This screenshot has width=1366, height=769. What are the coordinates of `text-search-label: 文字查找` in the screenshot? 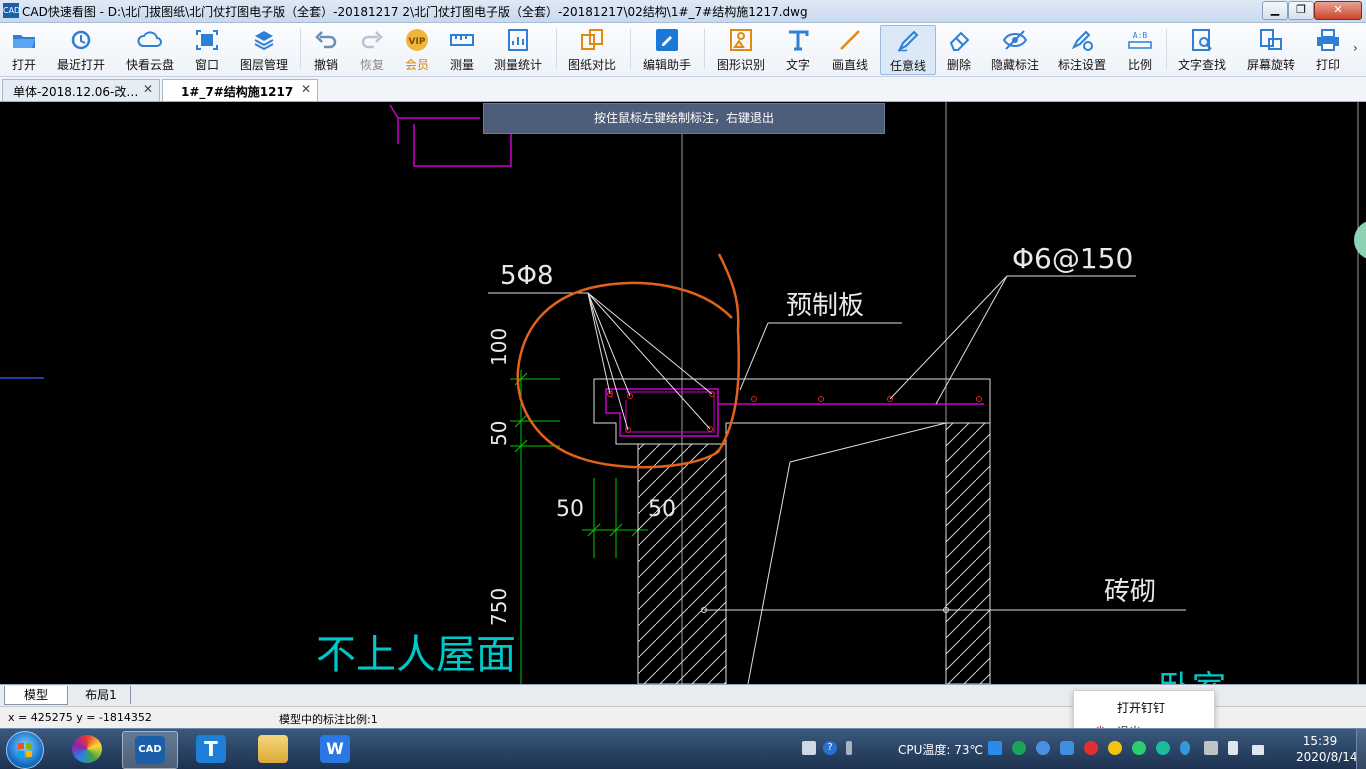 It's located at (1201, 65).